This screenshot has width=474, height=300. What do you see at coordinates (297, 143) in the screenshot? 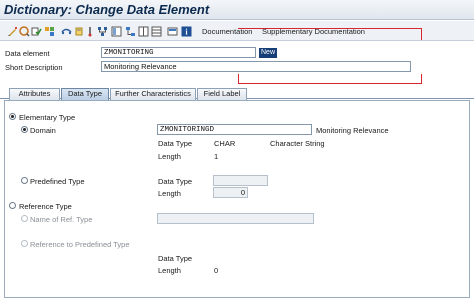
I see `domain-data-type-description: Character String` at bounding box center [297, 143].